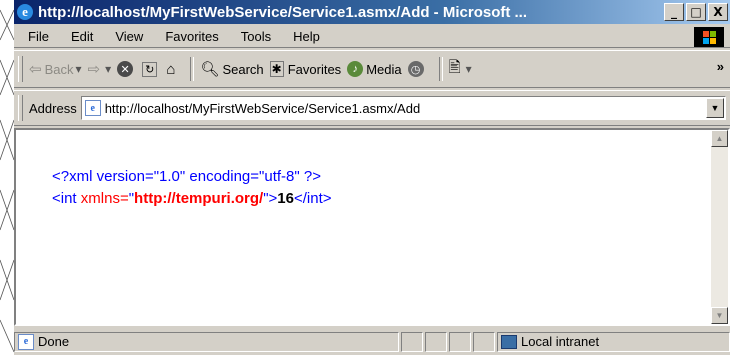 Image resolution: width=730 pixels, height=355 pixels. Describe the element at coordinates (314, 69) in the screenshot. I see `favorites-label: Favorites` at that location.